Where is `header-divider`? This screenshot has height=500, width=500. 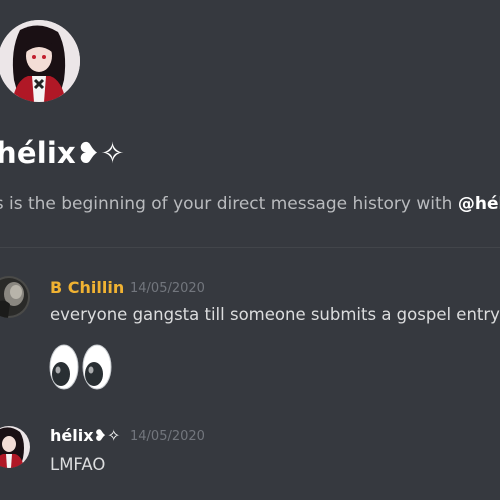
header-divider is located at coordinates (250, 247).